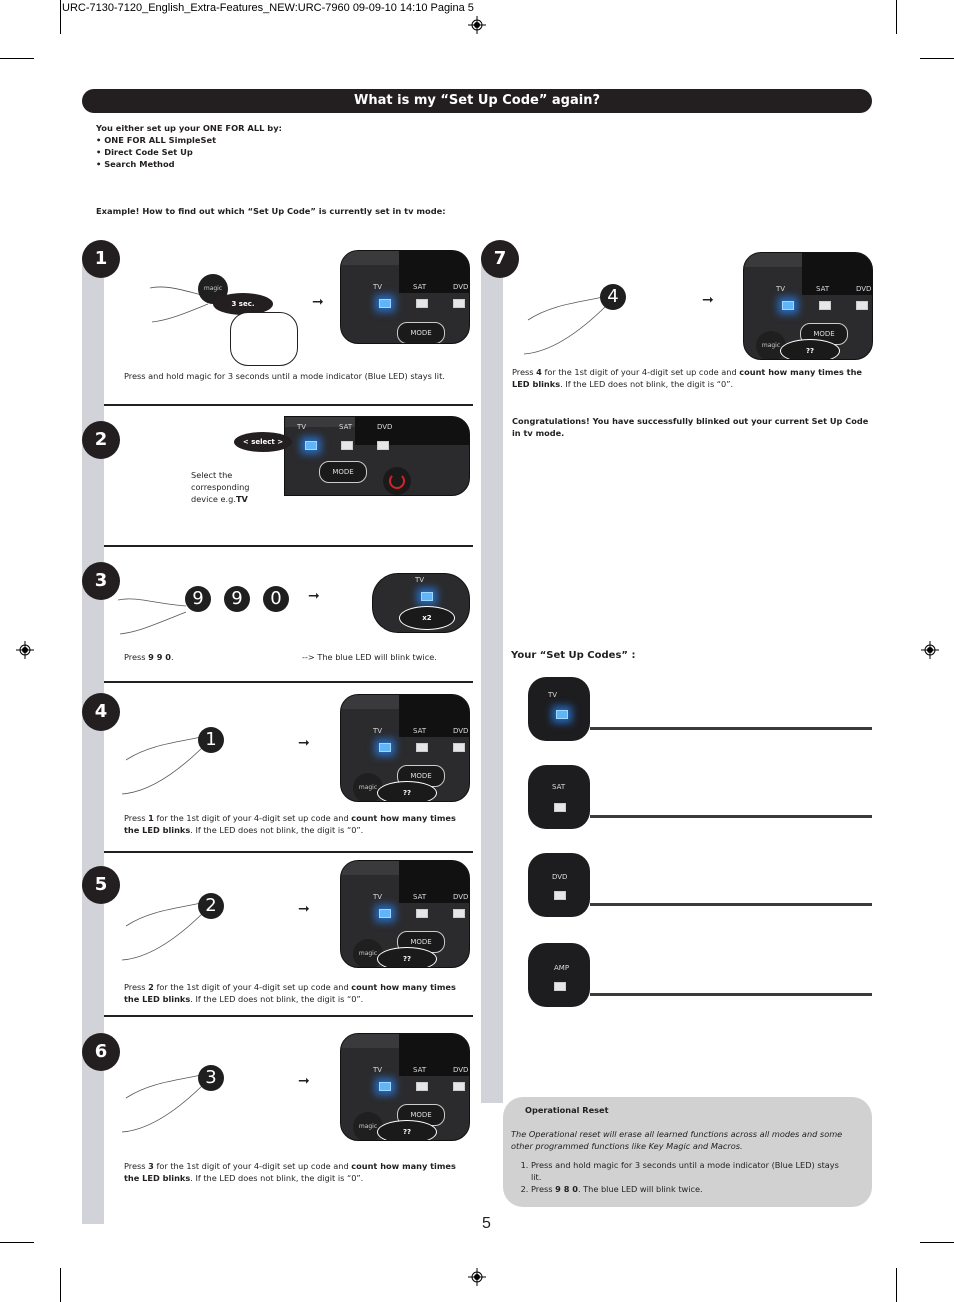 The width and height of the screenshot is (954, 1302). What do you see at coordinates (211, 1078) in the screenshot?
I see `key-3-icon: 3` at bounding box center [211, 1078].